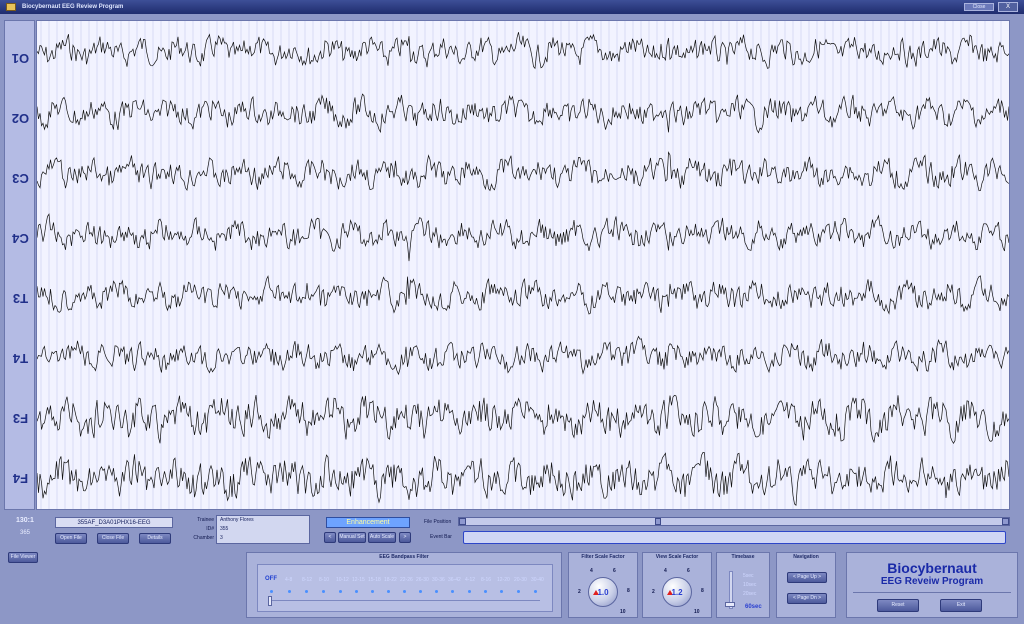 The height and width of the screenshot is (624, 1024). I want to click on auto-scale-button: Auto Scale, so click(382, 537).